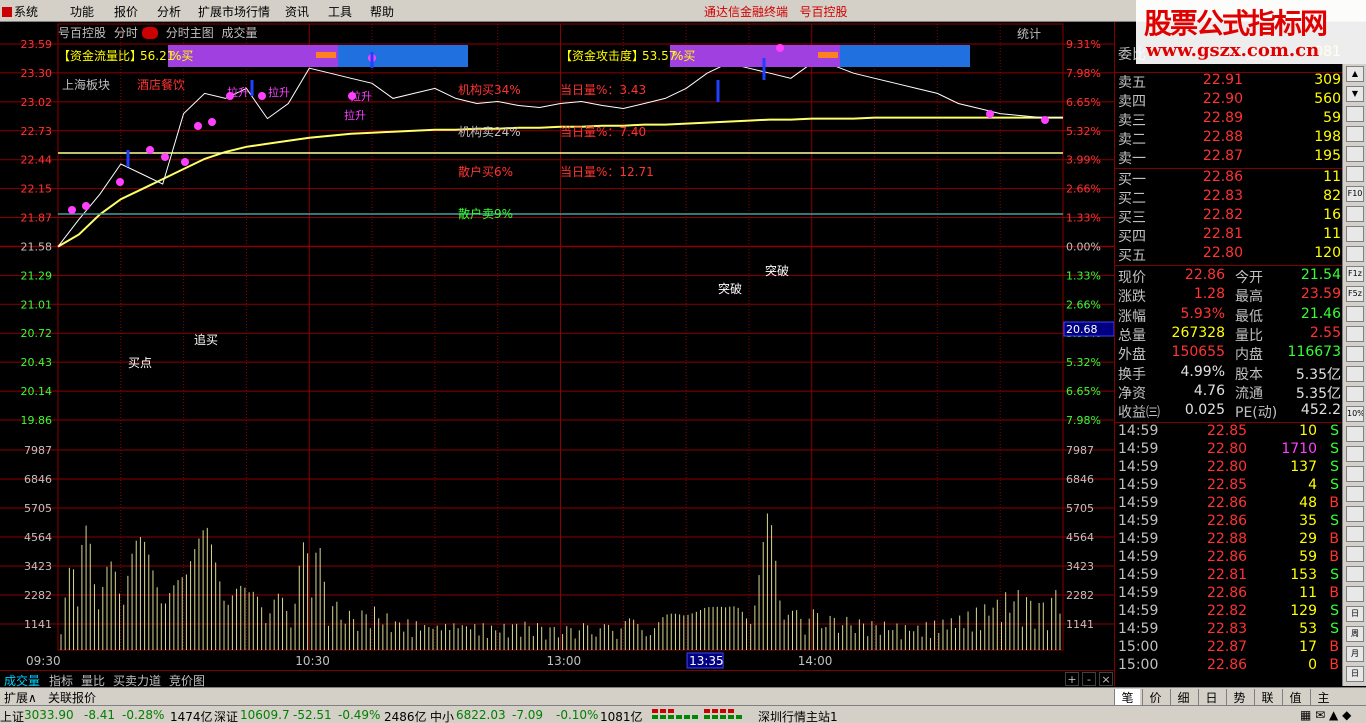  I want to click on menu-news: 资讯, so click(297, 11).